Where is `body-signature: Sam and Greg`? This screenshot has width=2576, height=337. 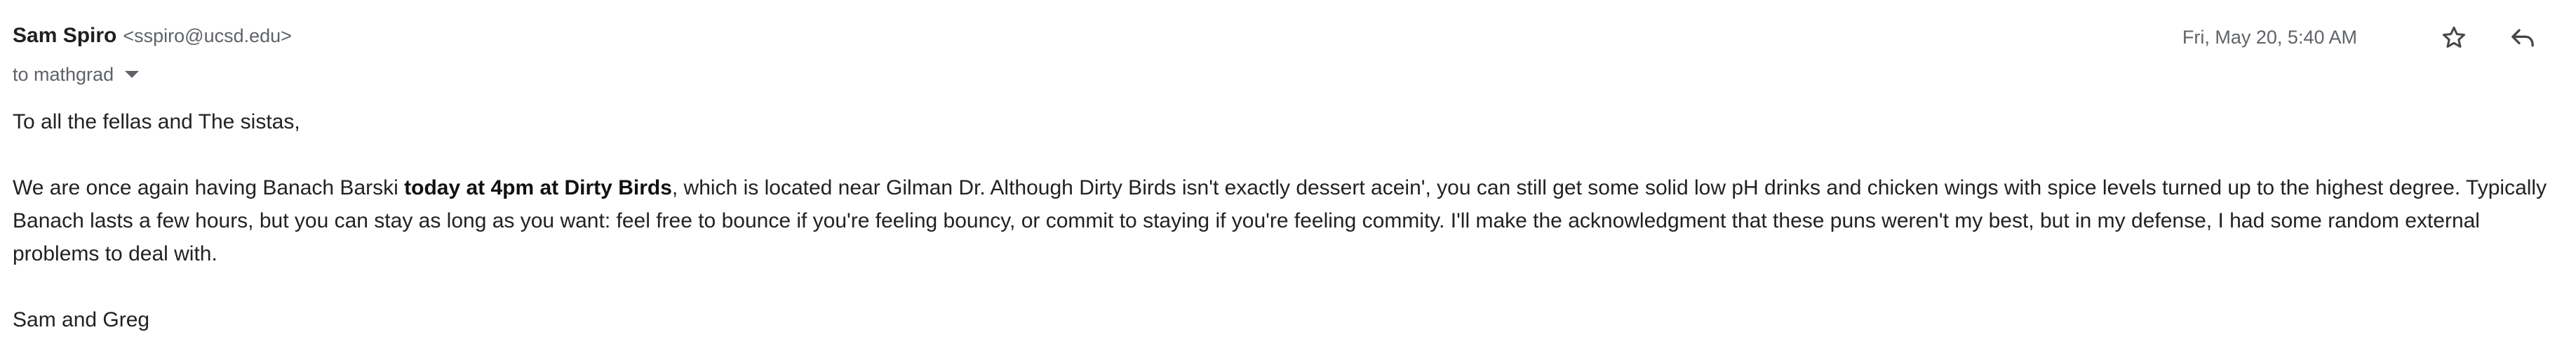
body-signature: Sam and Greg is located at coordinates (81, 319).